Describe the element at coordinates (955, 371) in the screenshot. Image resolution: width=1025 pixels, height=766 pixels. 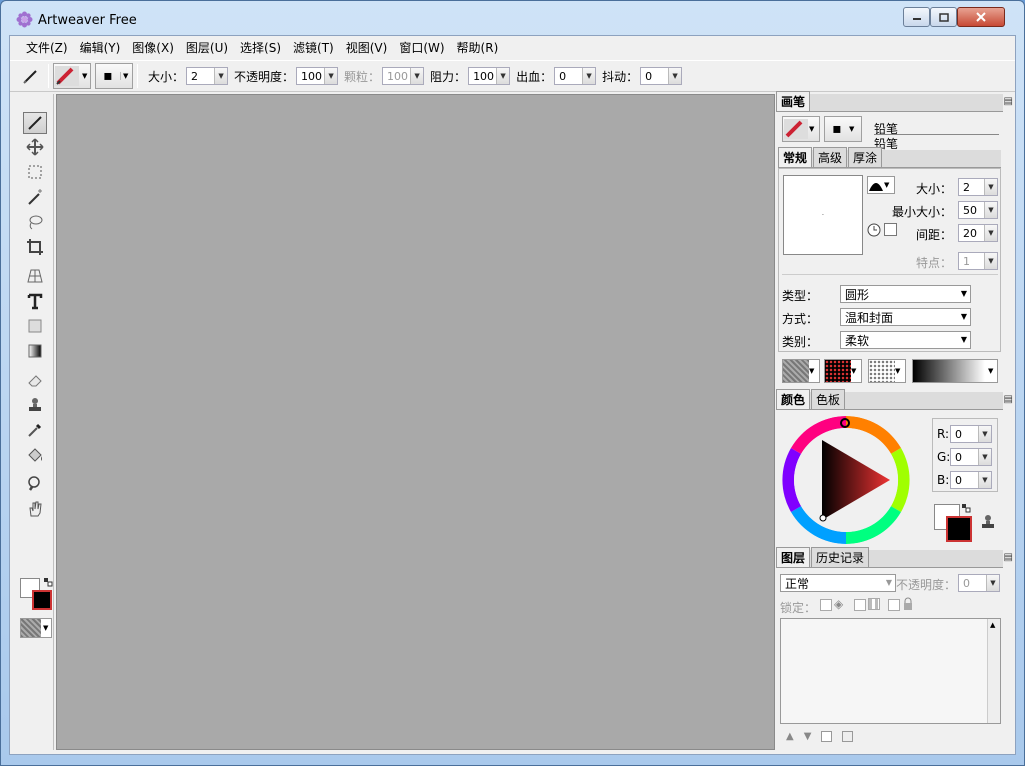
I see `gradient-swatch: ▼` at that location.